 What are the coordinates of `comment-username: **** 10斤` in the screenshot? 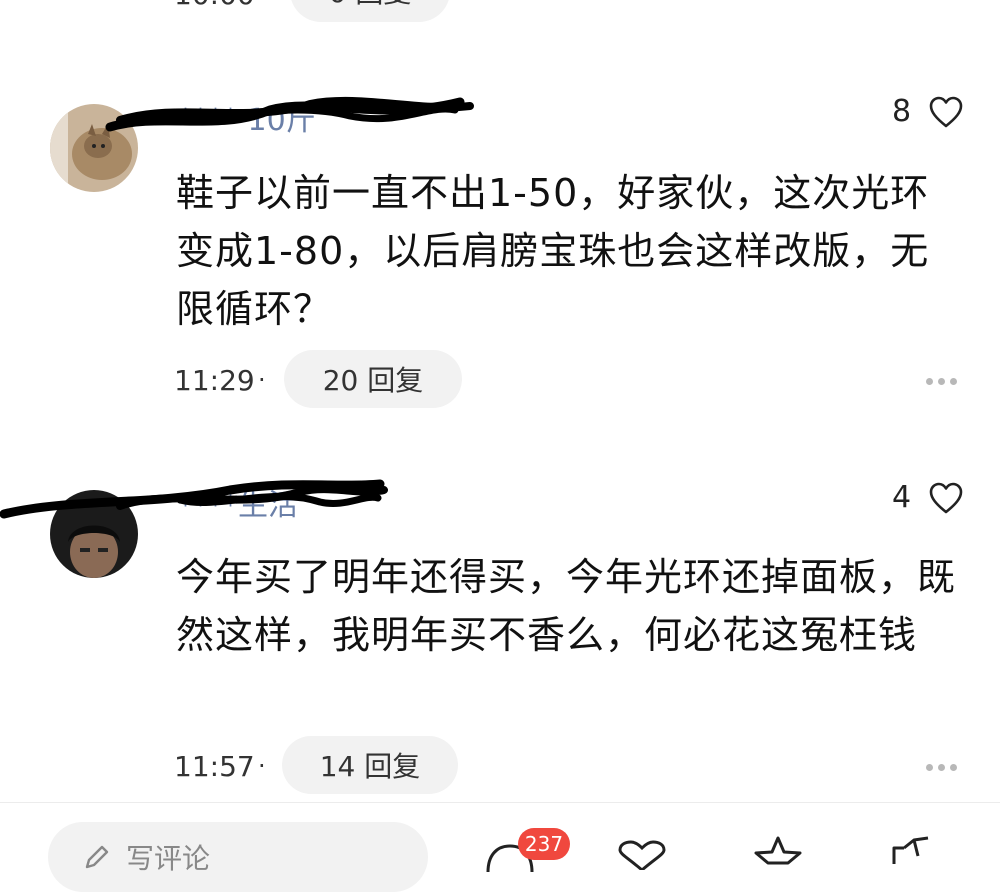 It's located at (247, 117).